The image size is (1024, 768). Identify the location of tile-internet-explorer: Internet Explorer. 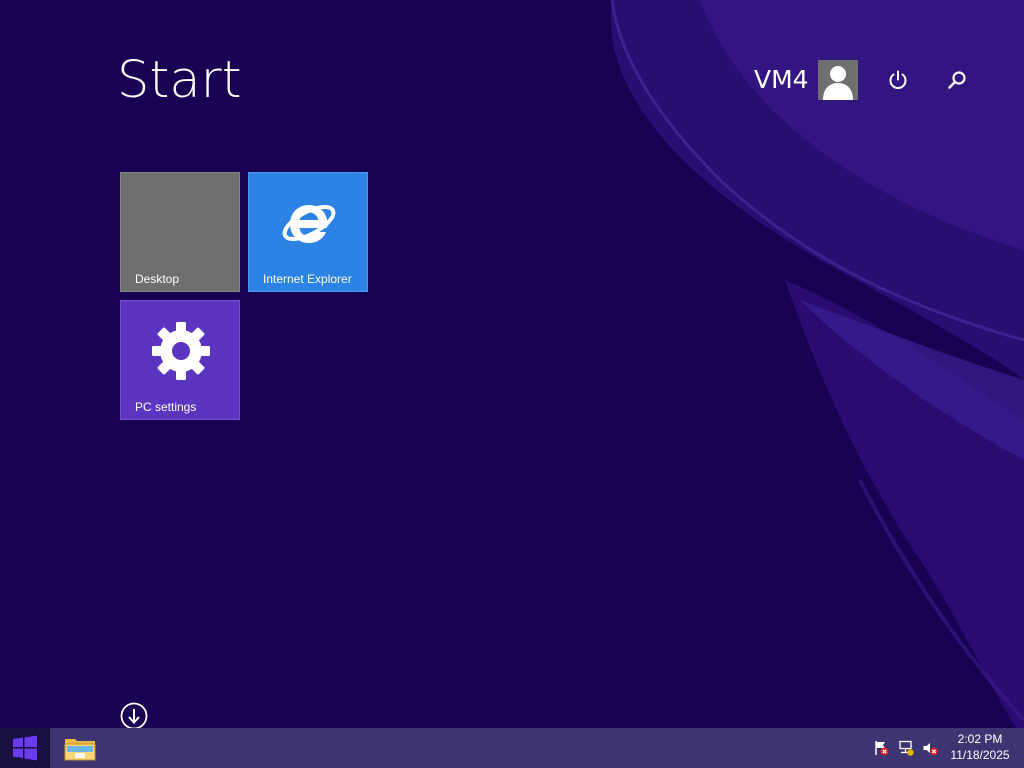
(308, 232).